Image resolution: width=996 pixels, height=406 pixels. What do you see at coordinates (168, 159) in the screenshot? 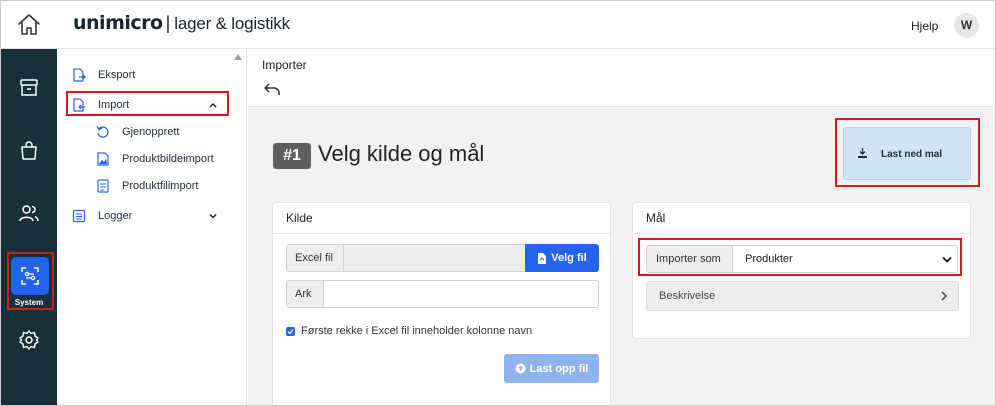
I see `sidebar-item-label: Produktbildeimport` at bounding box center [168, 159].